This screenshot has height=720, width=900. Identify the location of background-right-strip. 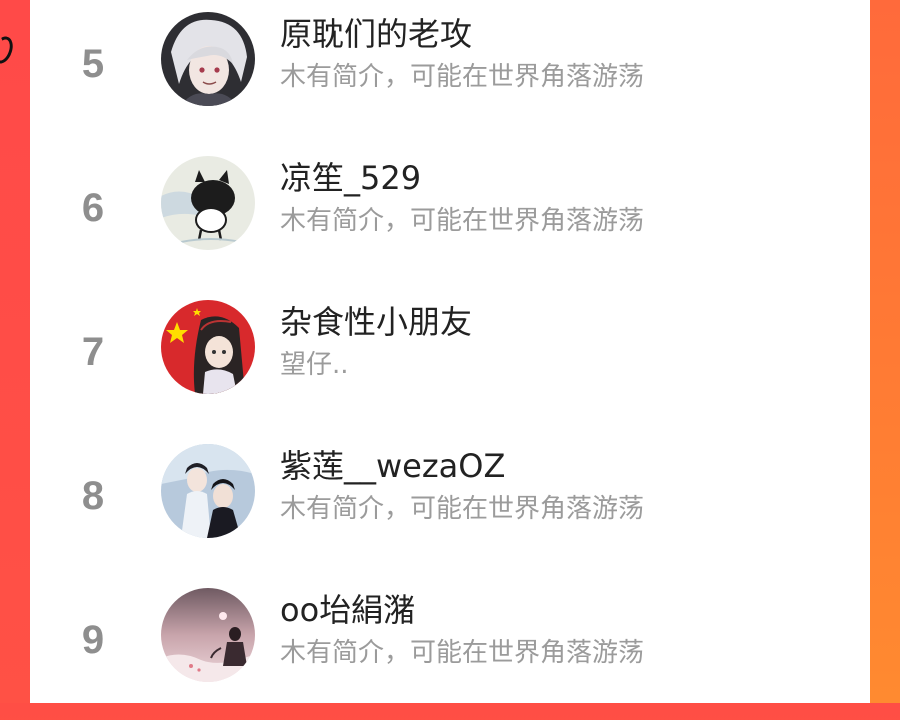
(885, 351).